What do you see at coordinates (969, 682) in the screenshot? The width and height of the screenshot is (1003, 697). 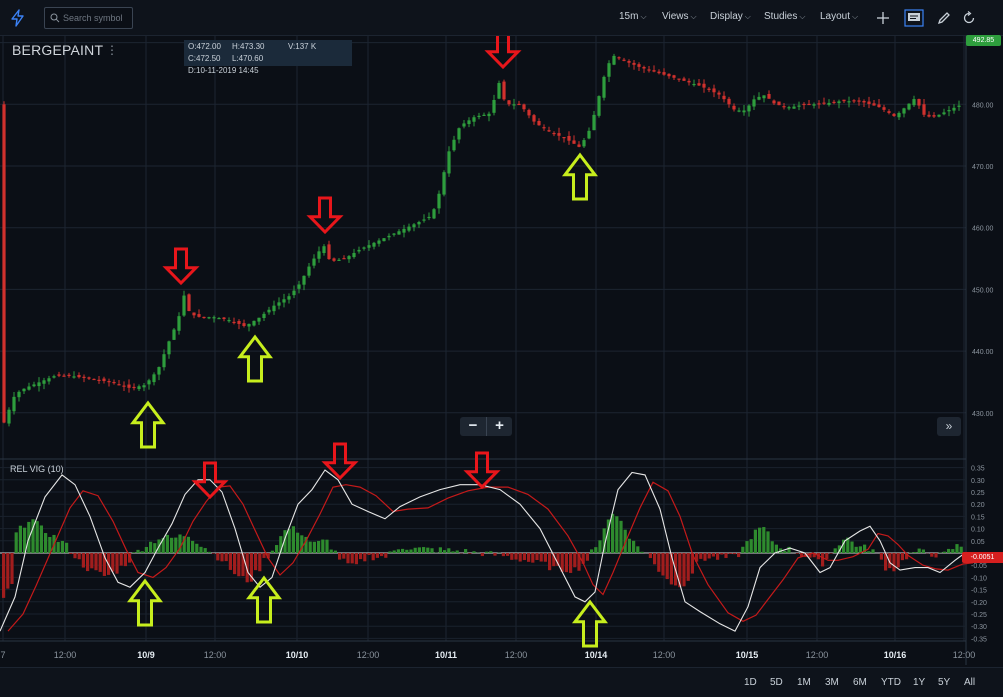 I see `range-all-button: All` at bounding box center [969, 682].